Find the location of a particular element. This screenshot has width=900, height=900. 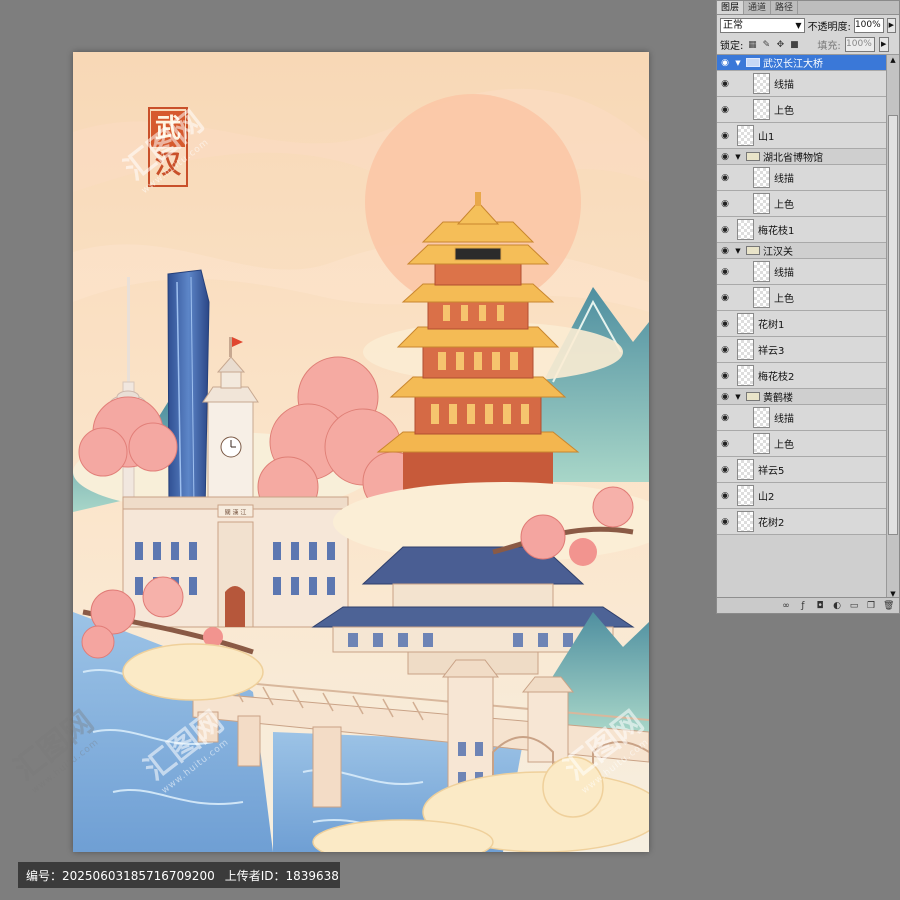

fill-input: 100% is located at coordinates (859, 44).